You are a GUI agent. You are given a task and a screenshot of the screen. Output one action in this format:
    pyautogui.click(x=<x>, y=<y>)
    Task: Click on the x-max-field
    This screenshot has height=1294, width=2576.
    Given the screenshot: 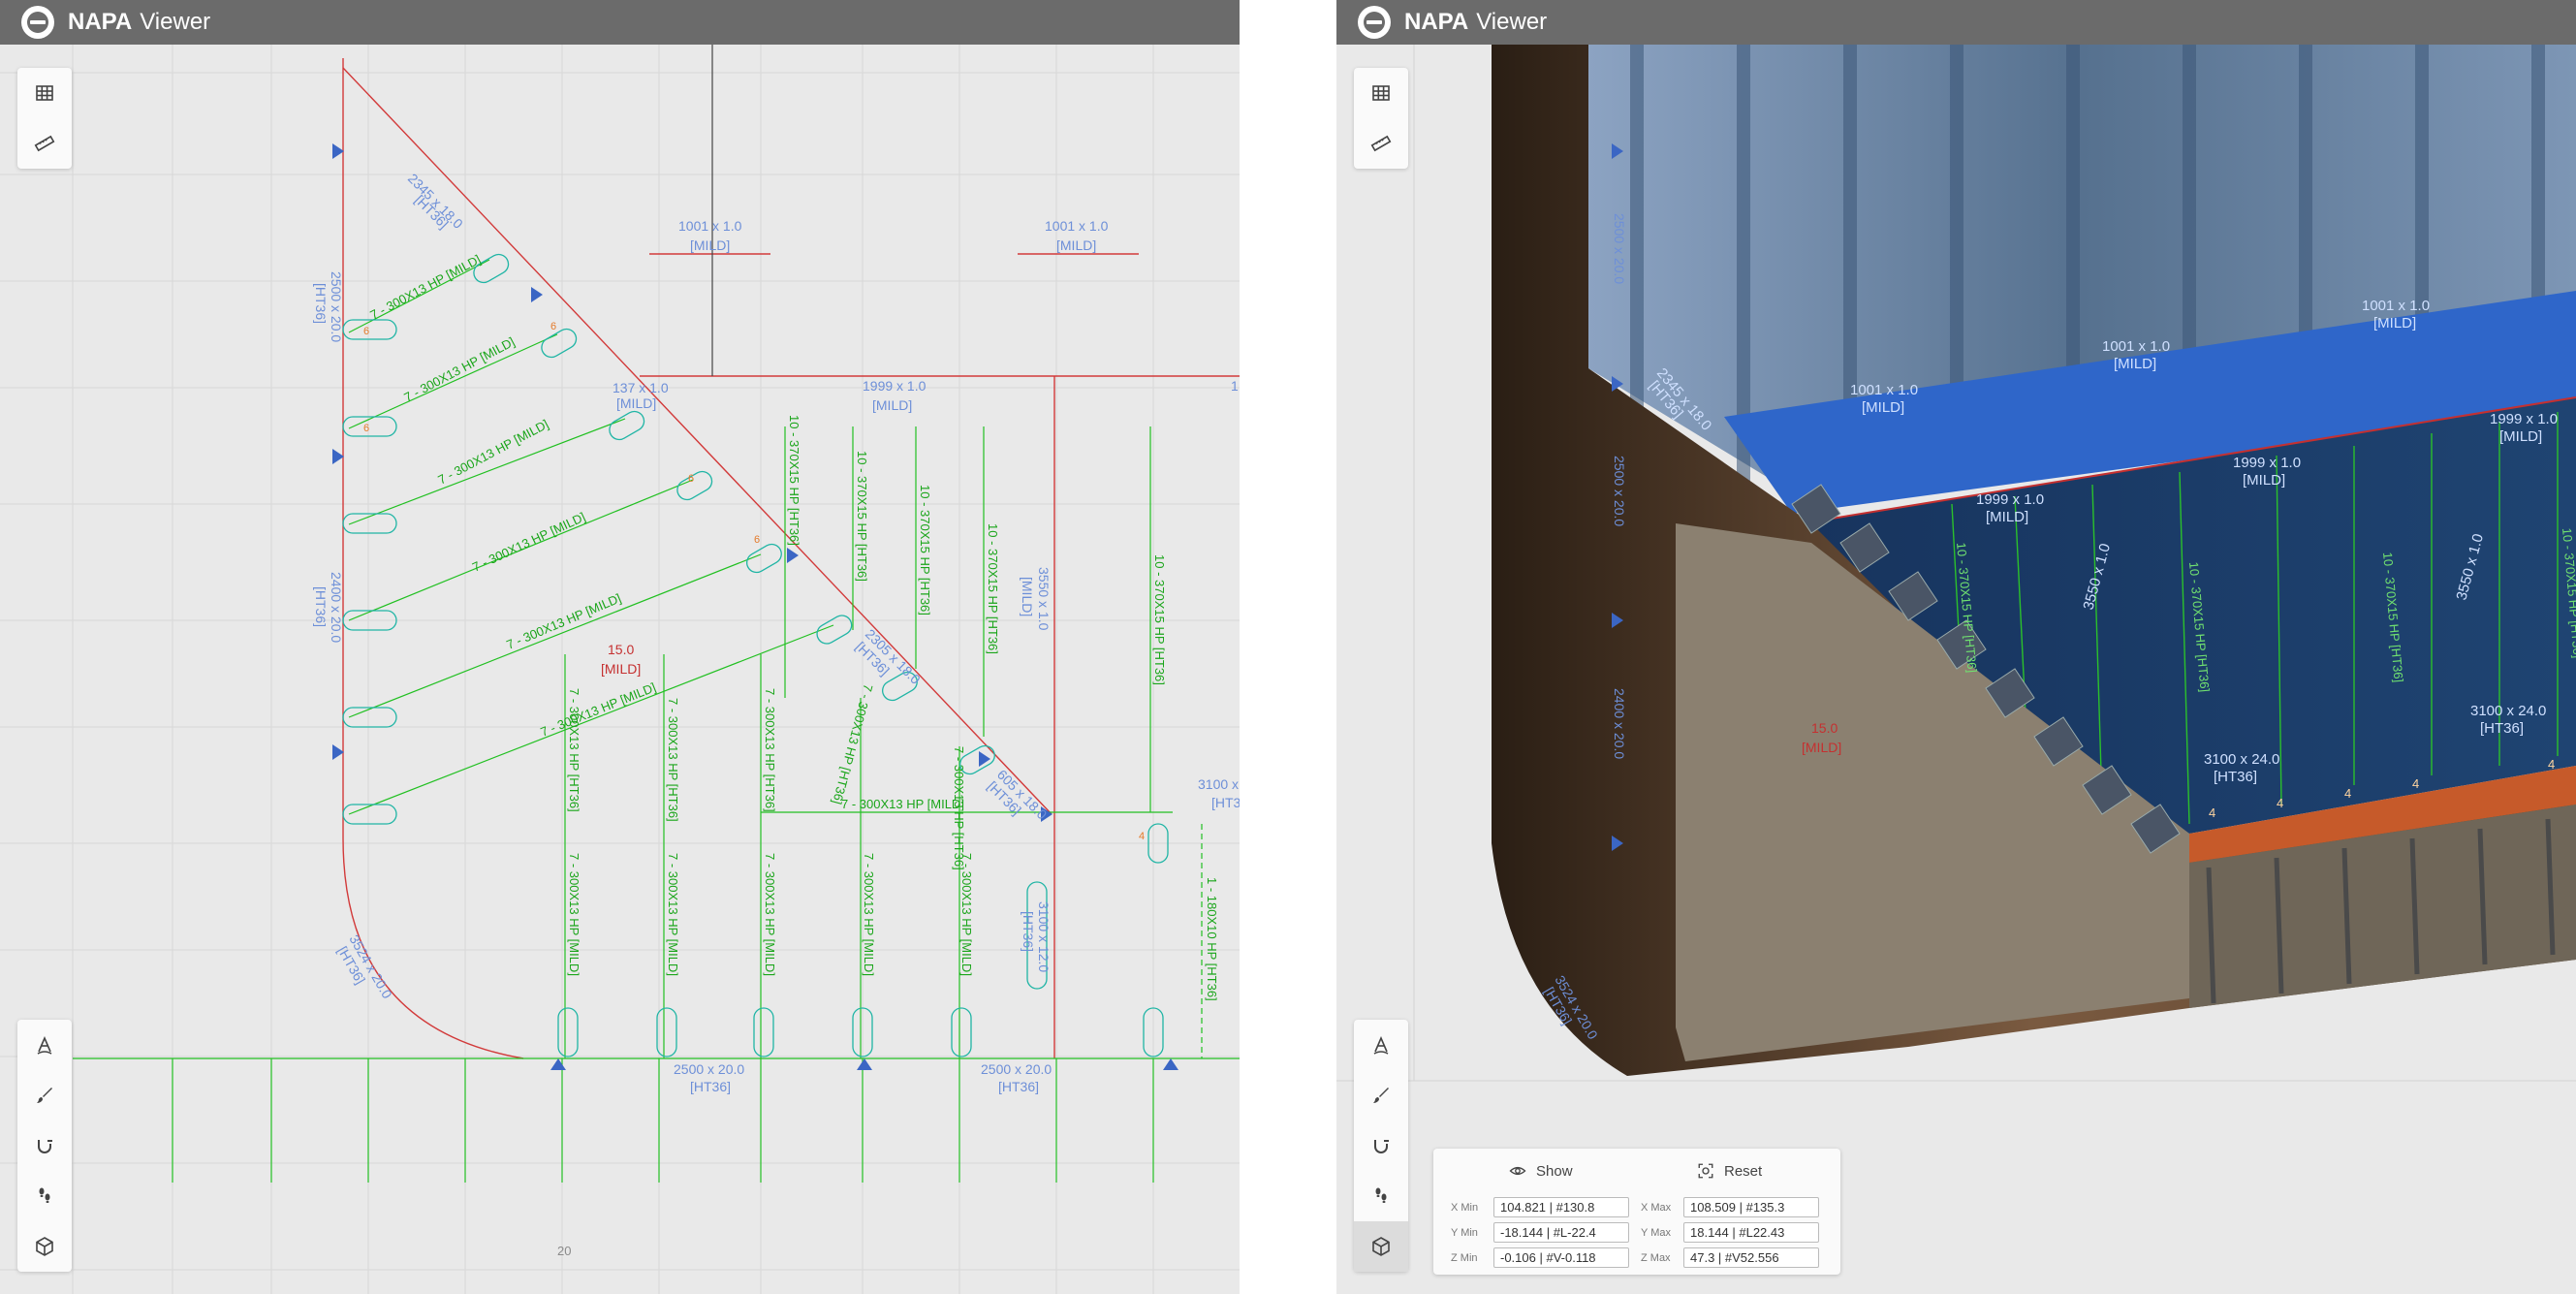 What is the action you would take?
    pyautogui.click(x=1751, y=1207)
    